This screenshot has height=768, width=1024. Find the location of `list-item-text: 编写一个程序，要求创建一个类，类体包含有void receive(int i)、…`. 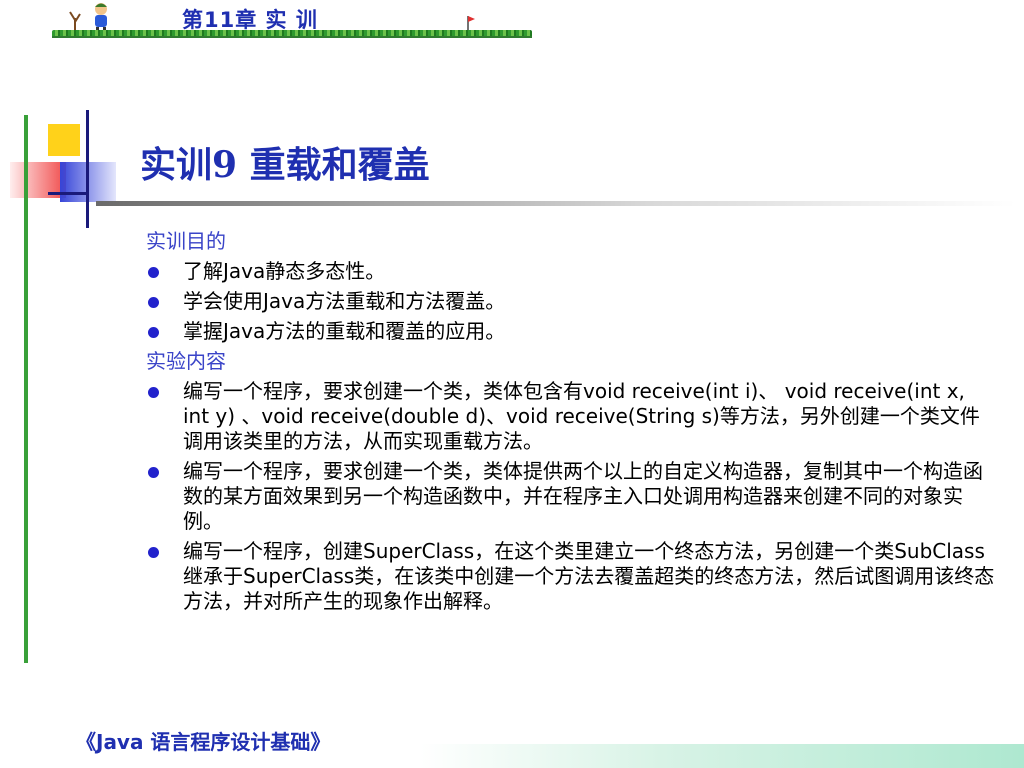

list-item-text: 编写一个程序，要求创建一个类，类体包含有void receive(int i)、… is located at coordinates (581, 416).